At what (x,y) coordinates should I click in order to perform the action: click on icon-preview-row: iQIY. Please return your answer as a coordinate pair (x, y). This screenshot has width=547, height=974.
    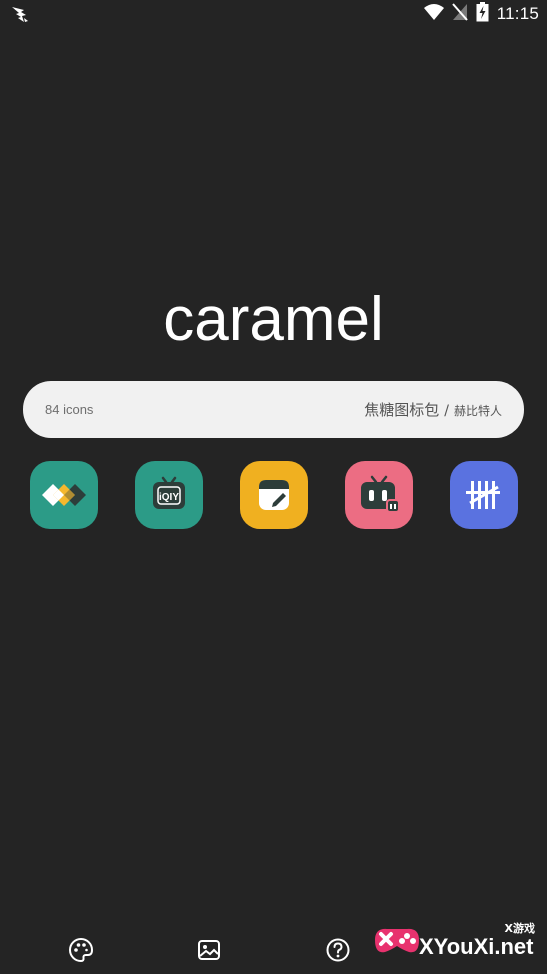
    Looking at the image, I should click on (273, 495).